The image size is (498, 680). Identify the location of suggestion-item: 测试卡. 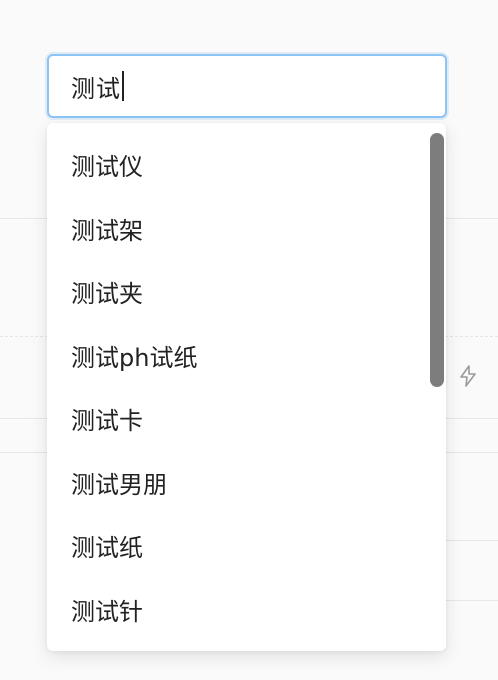
(237, 419).